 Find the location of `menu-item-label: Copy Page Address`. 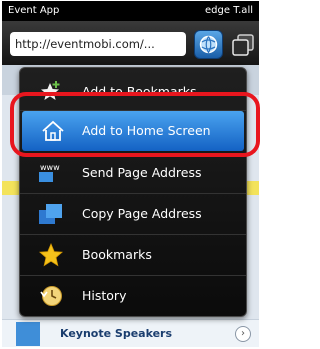

menu-item-label: Copy Page Address is located at coordinates (142, 213).